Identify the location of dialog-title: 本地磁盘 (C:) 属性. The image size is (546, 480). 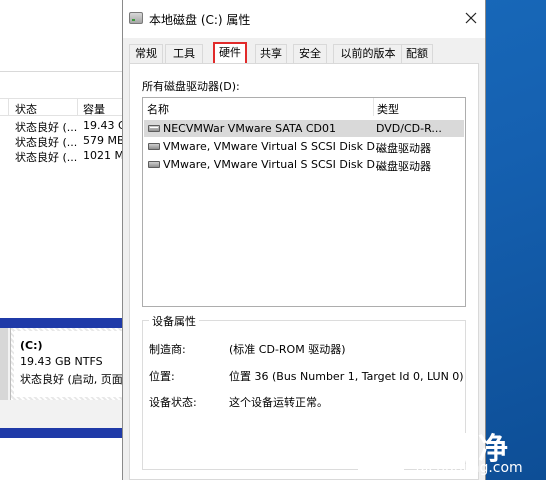
(200, 20).